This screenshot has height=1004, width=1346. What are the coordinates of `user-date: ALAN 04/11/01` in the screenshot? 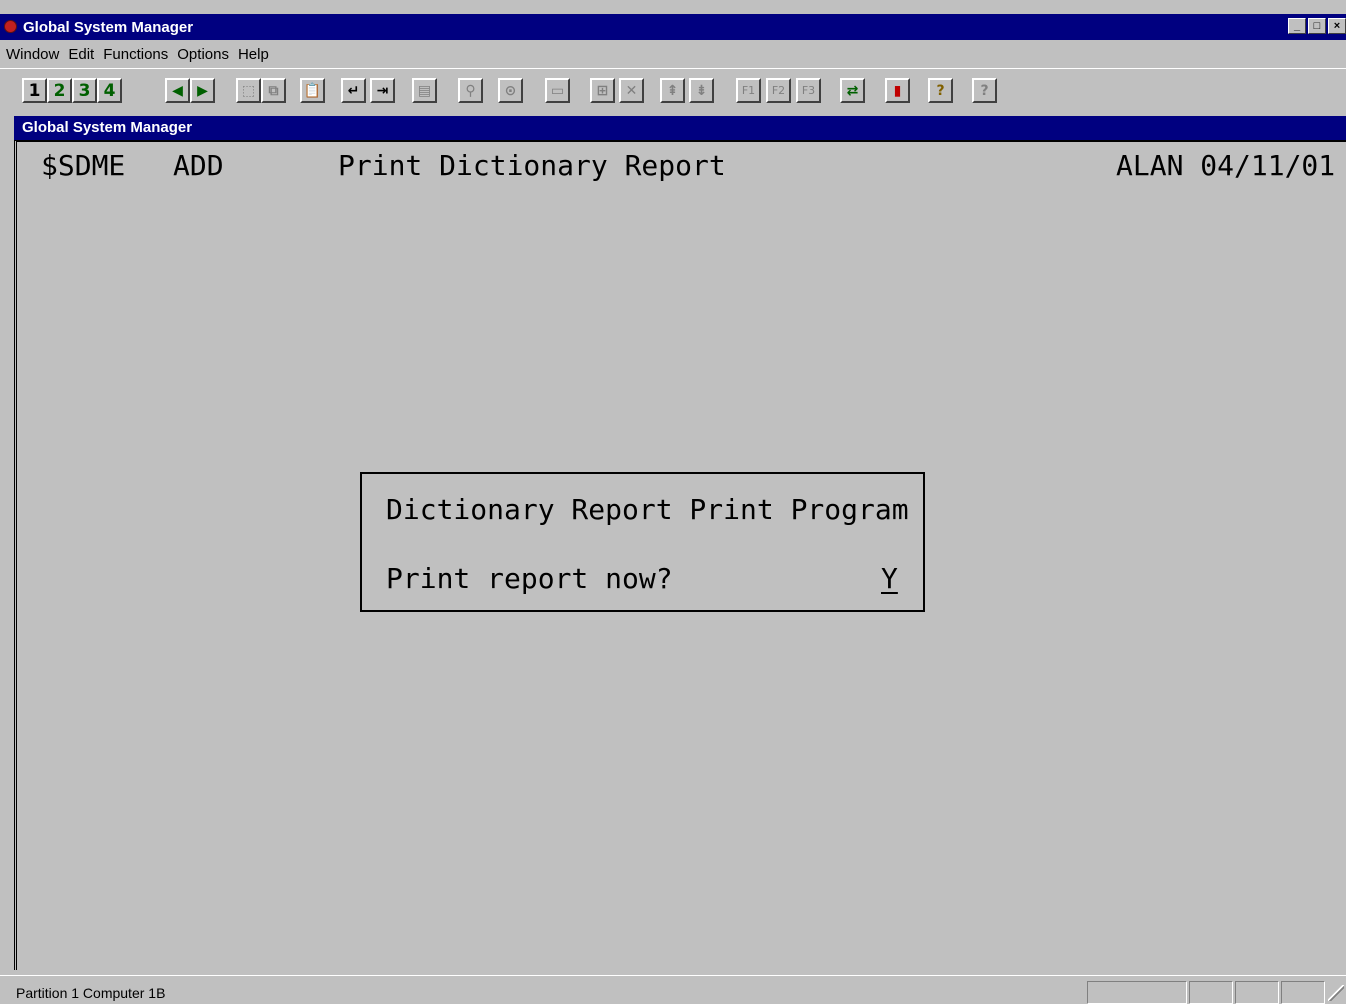 It's located at (1226, 165).